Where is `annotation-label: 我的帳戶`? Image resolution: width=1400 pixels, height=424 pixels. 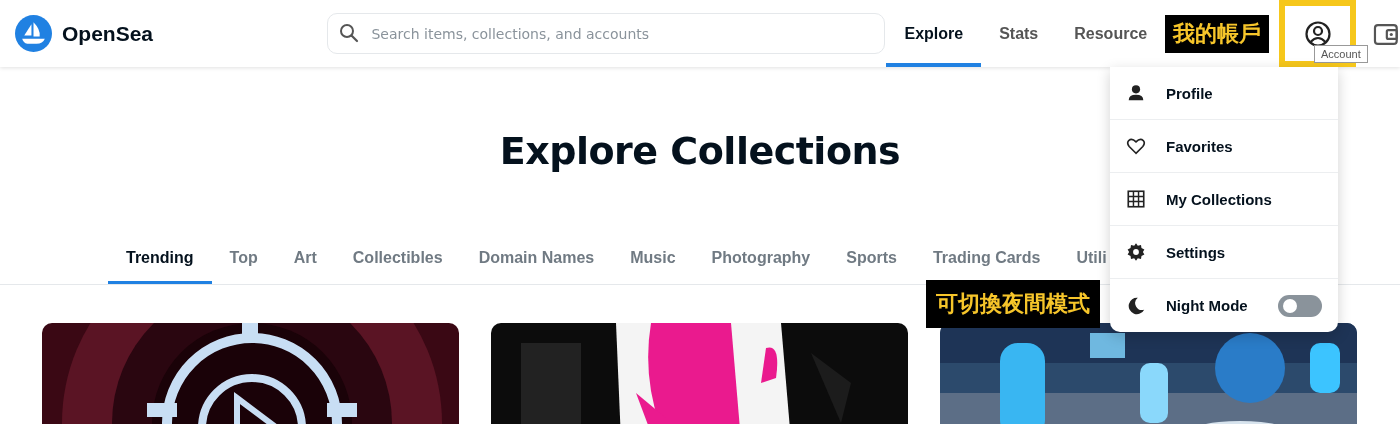
annotation-label: 我的帳戶 is located at coordinates (1217, 33).